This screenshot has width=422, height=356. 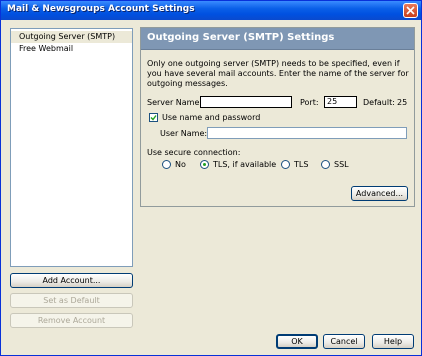 What do you see at coordinates (402, 102) in the screenshot?
I see `default-port-value: 25` at bounding box center [402, 102].